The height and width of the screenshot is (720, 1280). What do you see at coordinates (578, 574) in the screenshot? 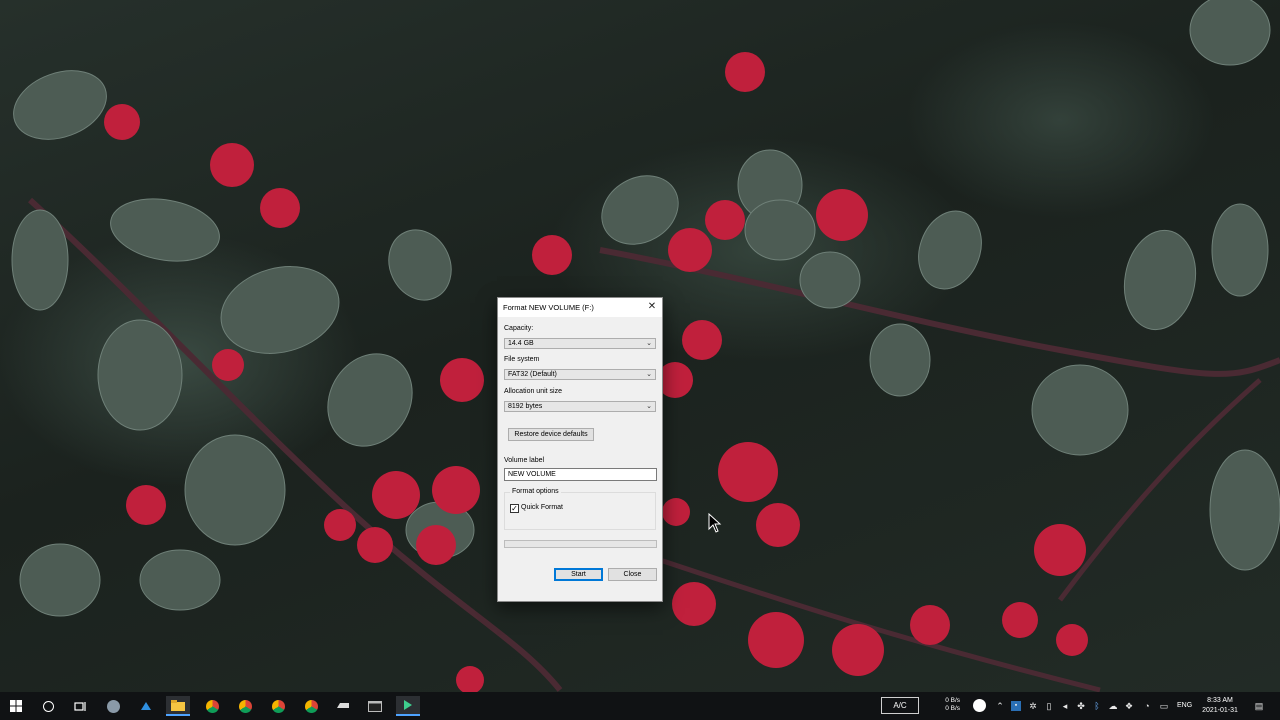
I see `start-button: Start` at bounding box center [578, 574].